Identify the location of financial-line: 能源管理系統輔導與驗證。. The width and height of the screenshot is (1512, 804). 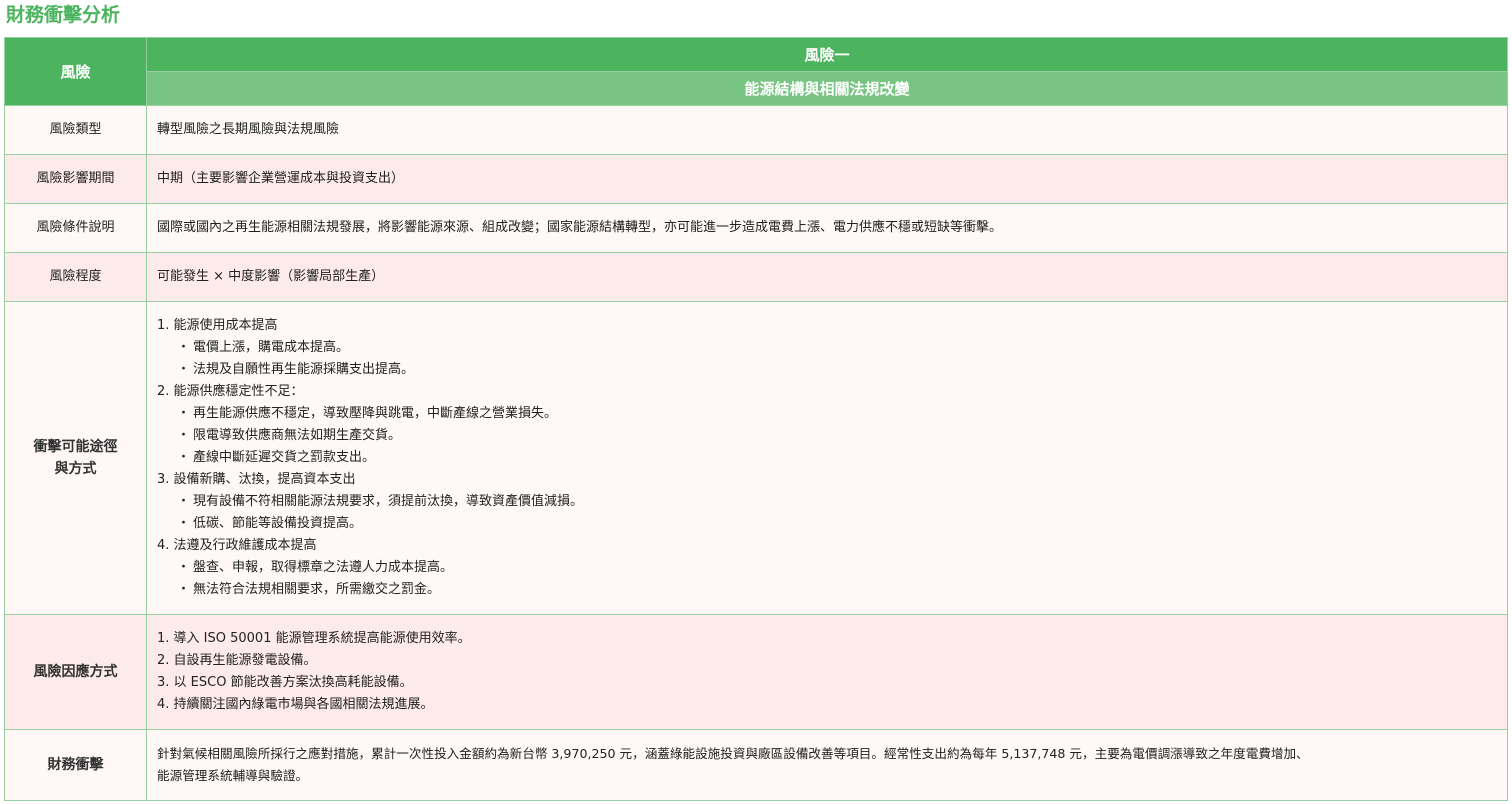
(233, 775).